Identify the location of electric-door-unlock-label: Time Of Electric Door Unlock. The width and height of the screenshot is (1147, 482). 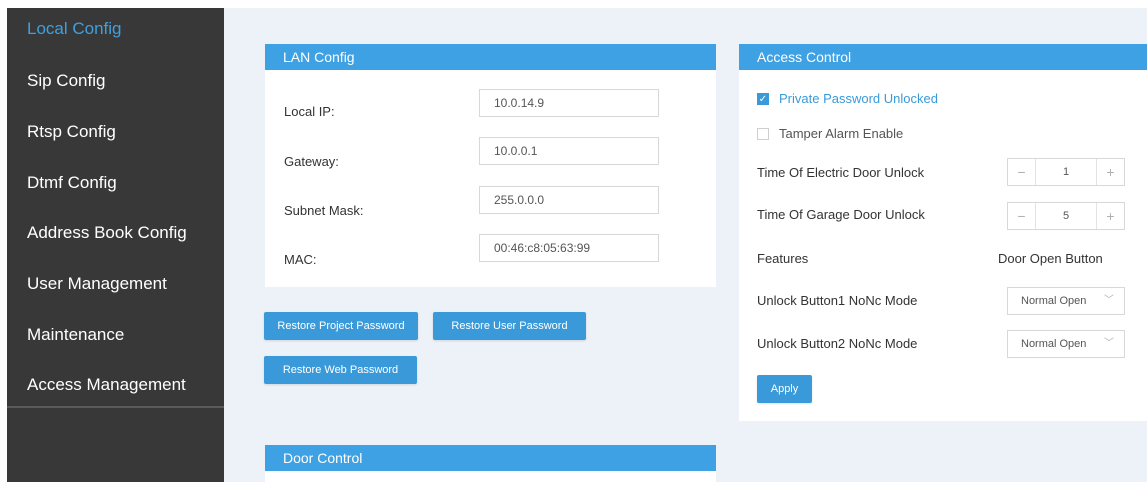
(841, 172).